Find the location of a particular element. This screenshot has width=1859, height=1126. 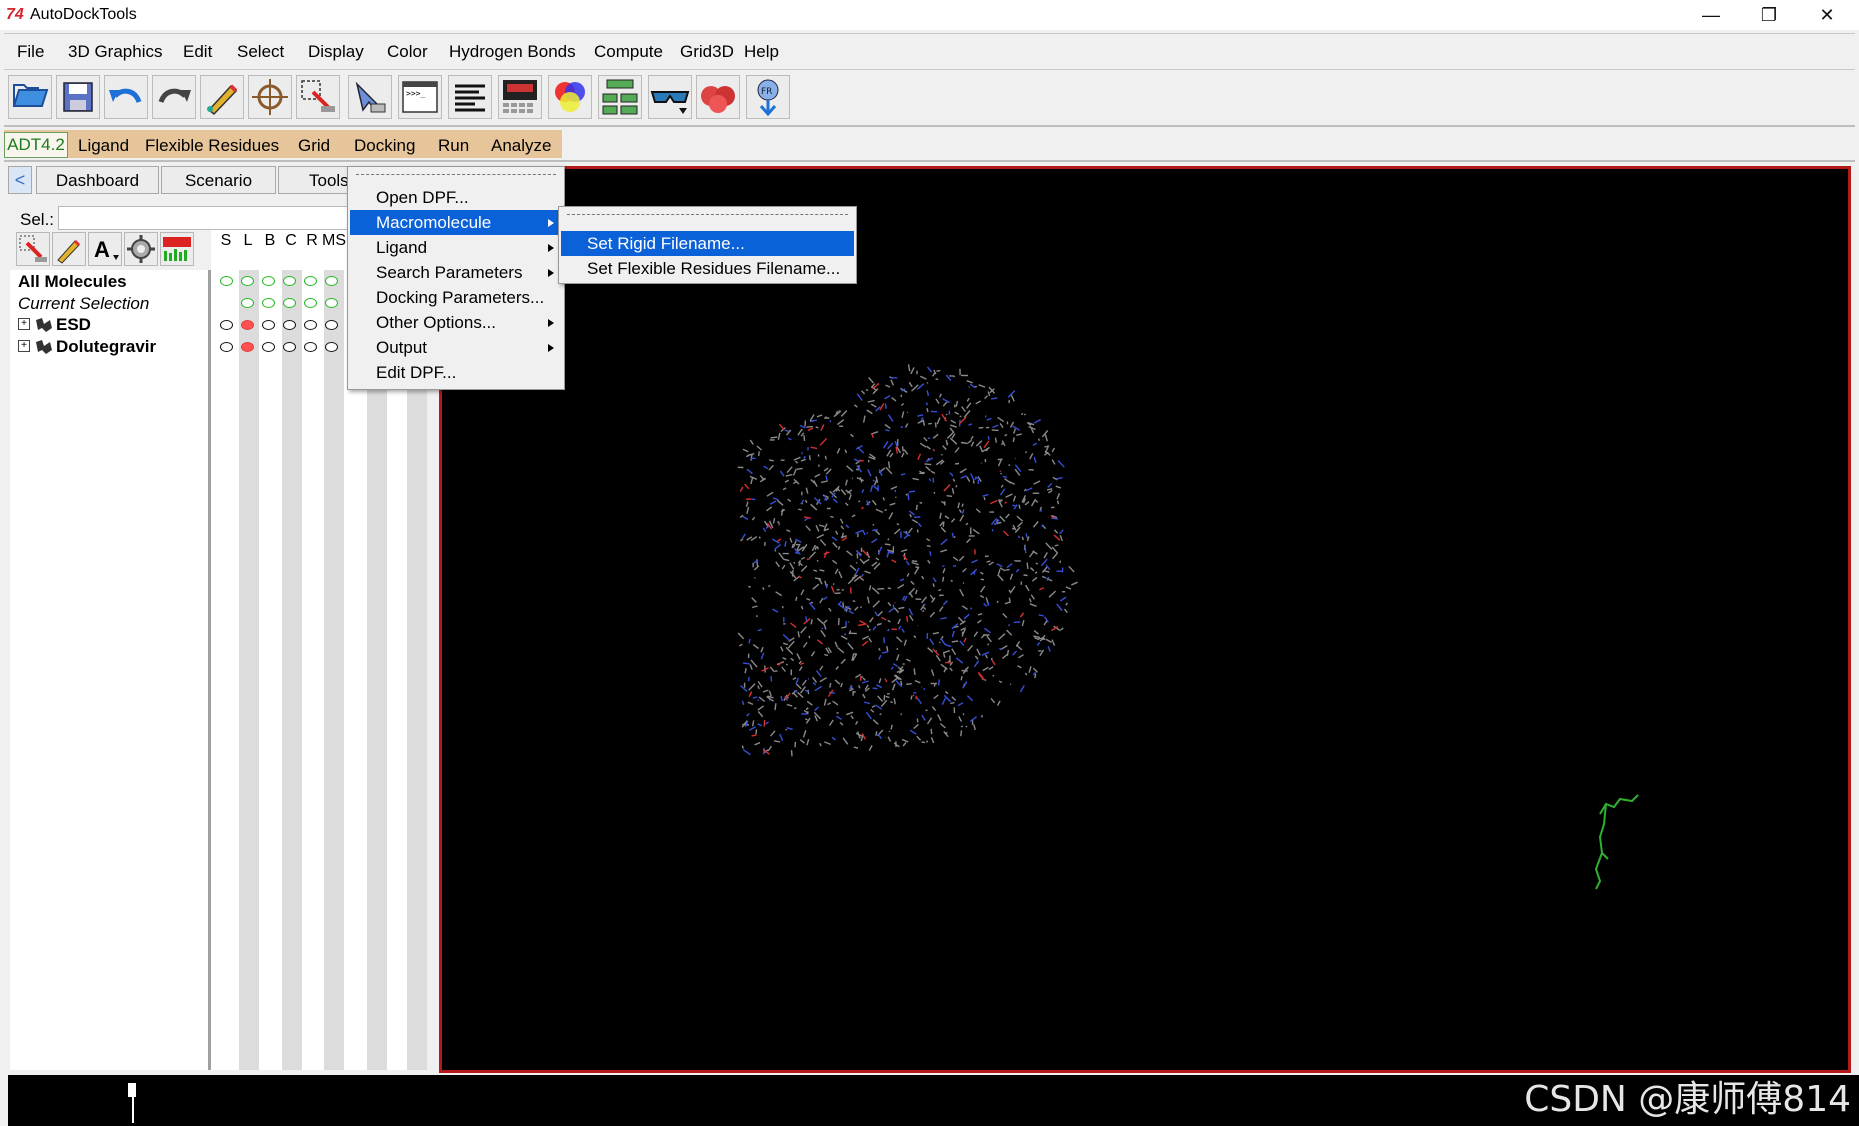

menu-grid3d: Grid3D is located at coordinates (707, 52).